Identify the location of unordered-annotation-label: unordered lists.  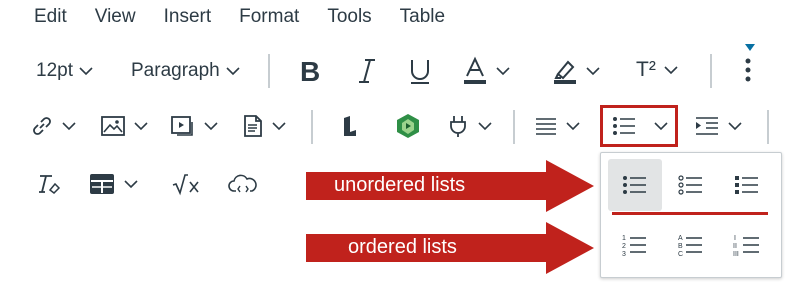
(400, 185).